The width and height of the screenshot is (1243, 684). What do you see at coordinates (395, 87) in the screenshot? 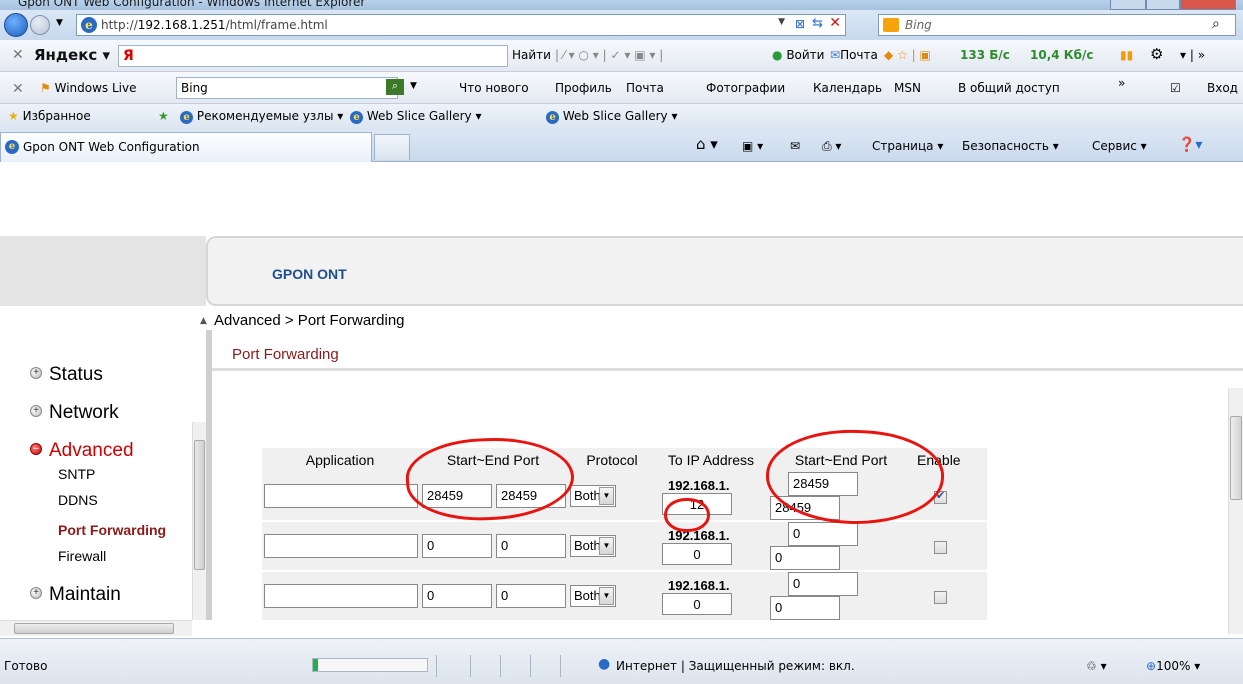
I see `live-search-icon: ⌕` at bounding box center [395, 87].